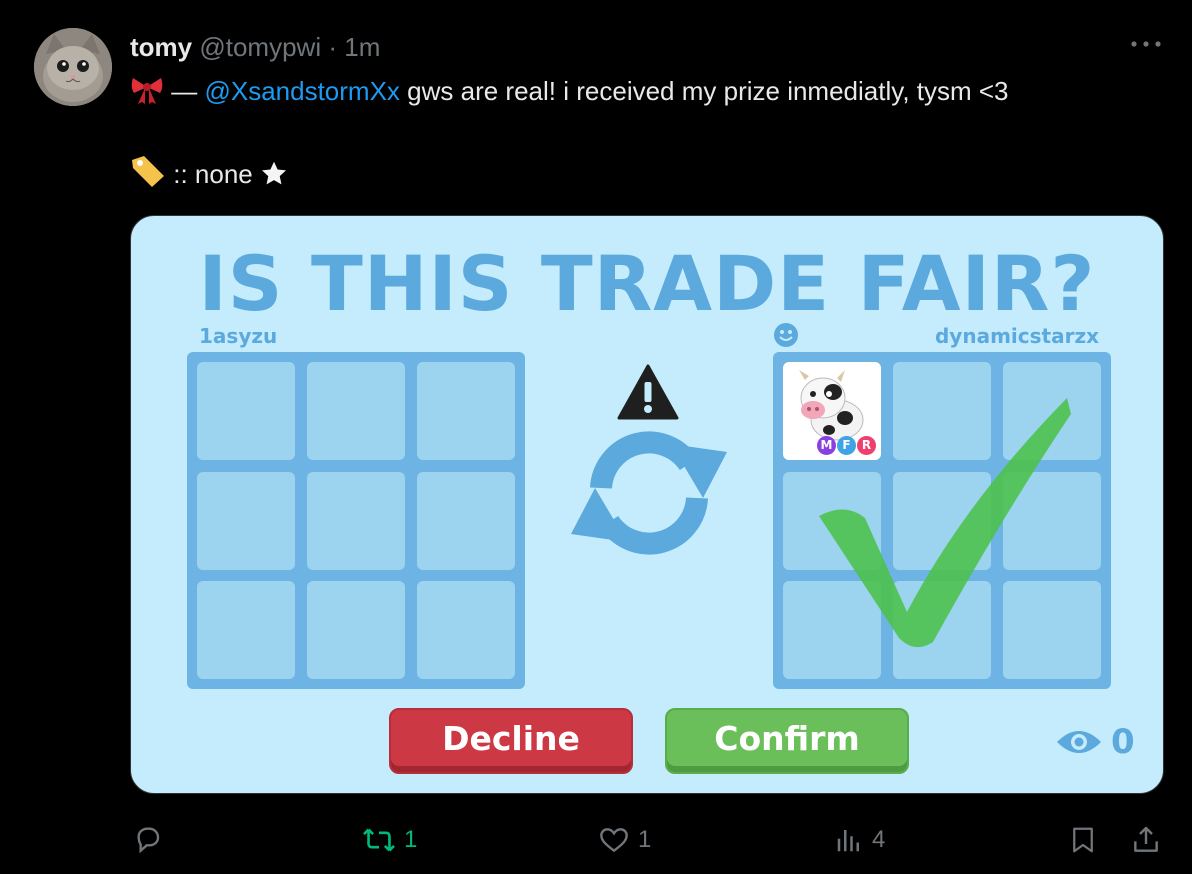  I want to click on decline-button: Decline, so click(511, 741).